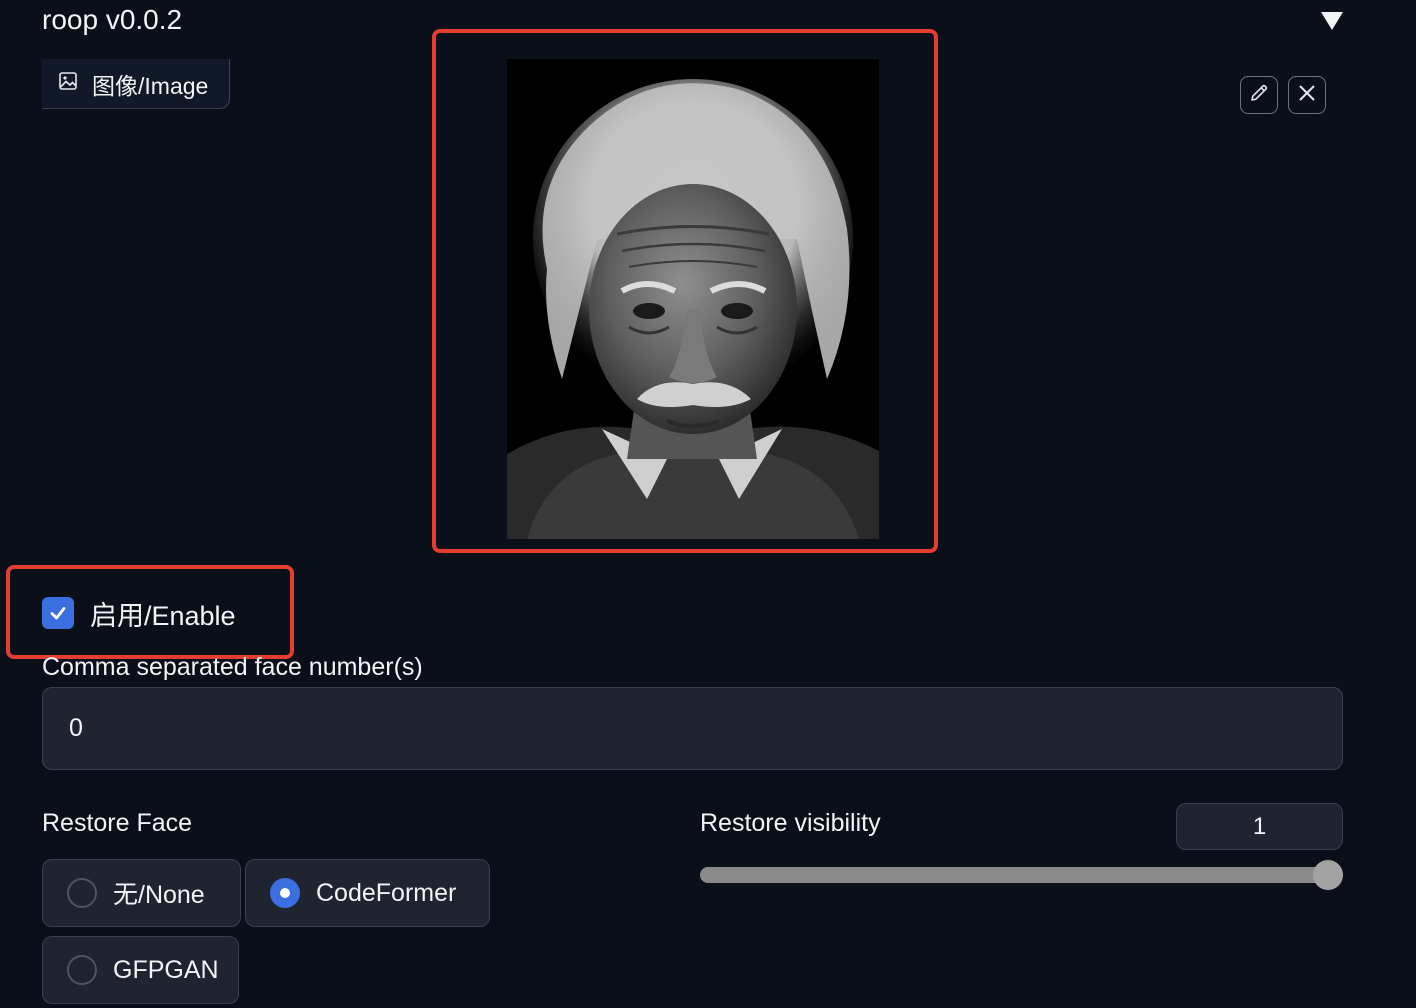  Describe the element at coordinates (285, 893) in the screenshot. I see `radio-codeformer` at that location.